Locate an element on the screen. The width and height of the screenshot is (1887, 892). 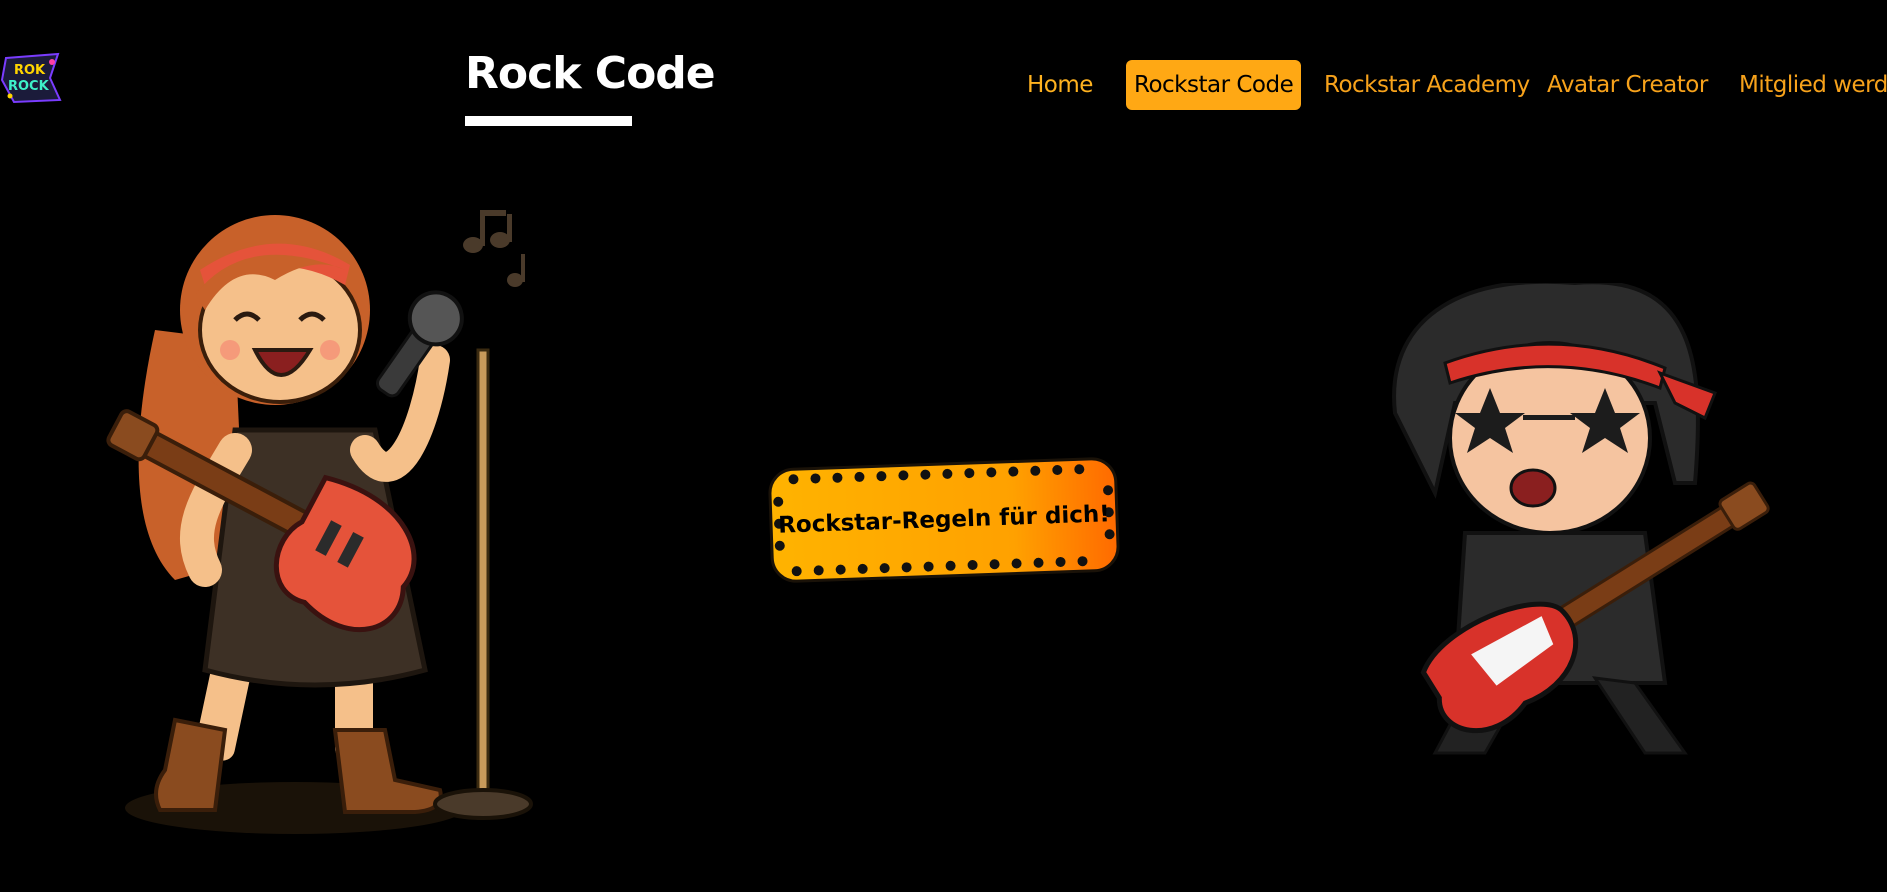
nav-mitglied-werden: Mitglied werden is located at coordinates (1813, 85).